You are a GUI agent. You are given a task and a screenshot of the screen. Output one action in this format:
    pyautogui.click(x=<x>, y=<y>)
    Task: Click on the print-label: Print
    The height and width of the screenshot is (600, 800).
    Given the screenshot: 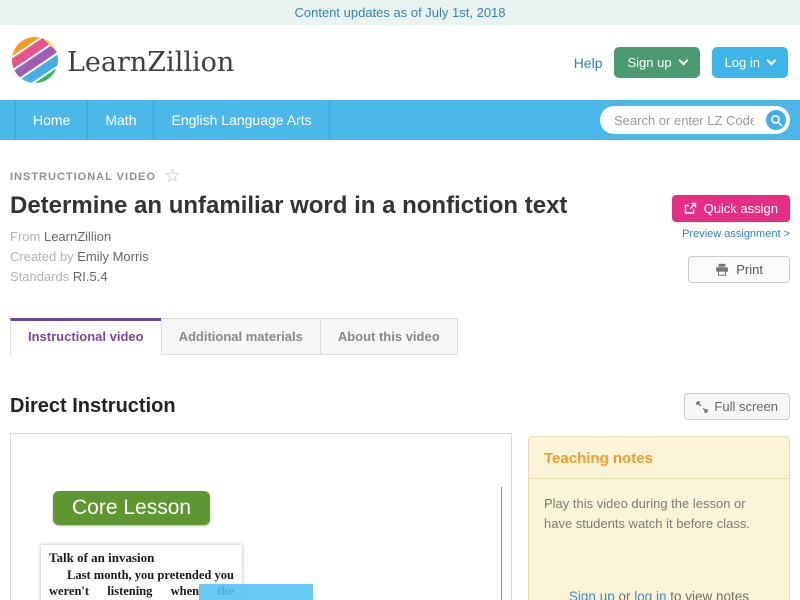 What is the action you would take?
    pyautogui.click(x=749, y=269)
    